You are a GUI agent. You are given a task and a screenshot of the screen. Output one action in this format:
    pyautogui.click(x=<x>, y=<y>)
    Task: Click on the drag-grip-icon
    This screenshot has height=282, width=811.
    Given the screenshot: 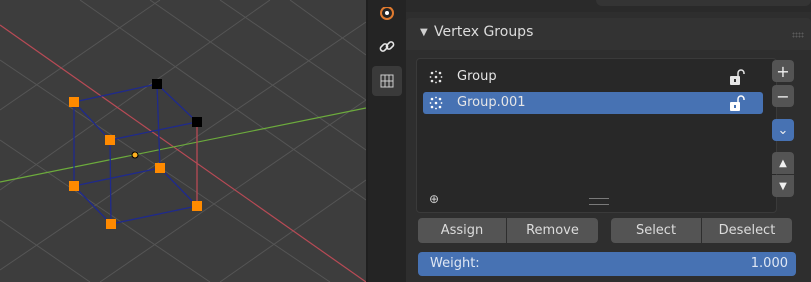 What is the action you would take?
    pyautogui.click(x=798, y=35)
    